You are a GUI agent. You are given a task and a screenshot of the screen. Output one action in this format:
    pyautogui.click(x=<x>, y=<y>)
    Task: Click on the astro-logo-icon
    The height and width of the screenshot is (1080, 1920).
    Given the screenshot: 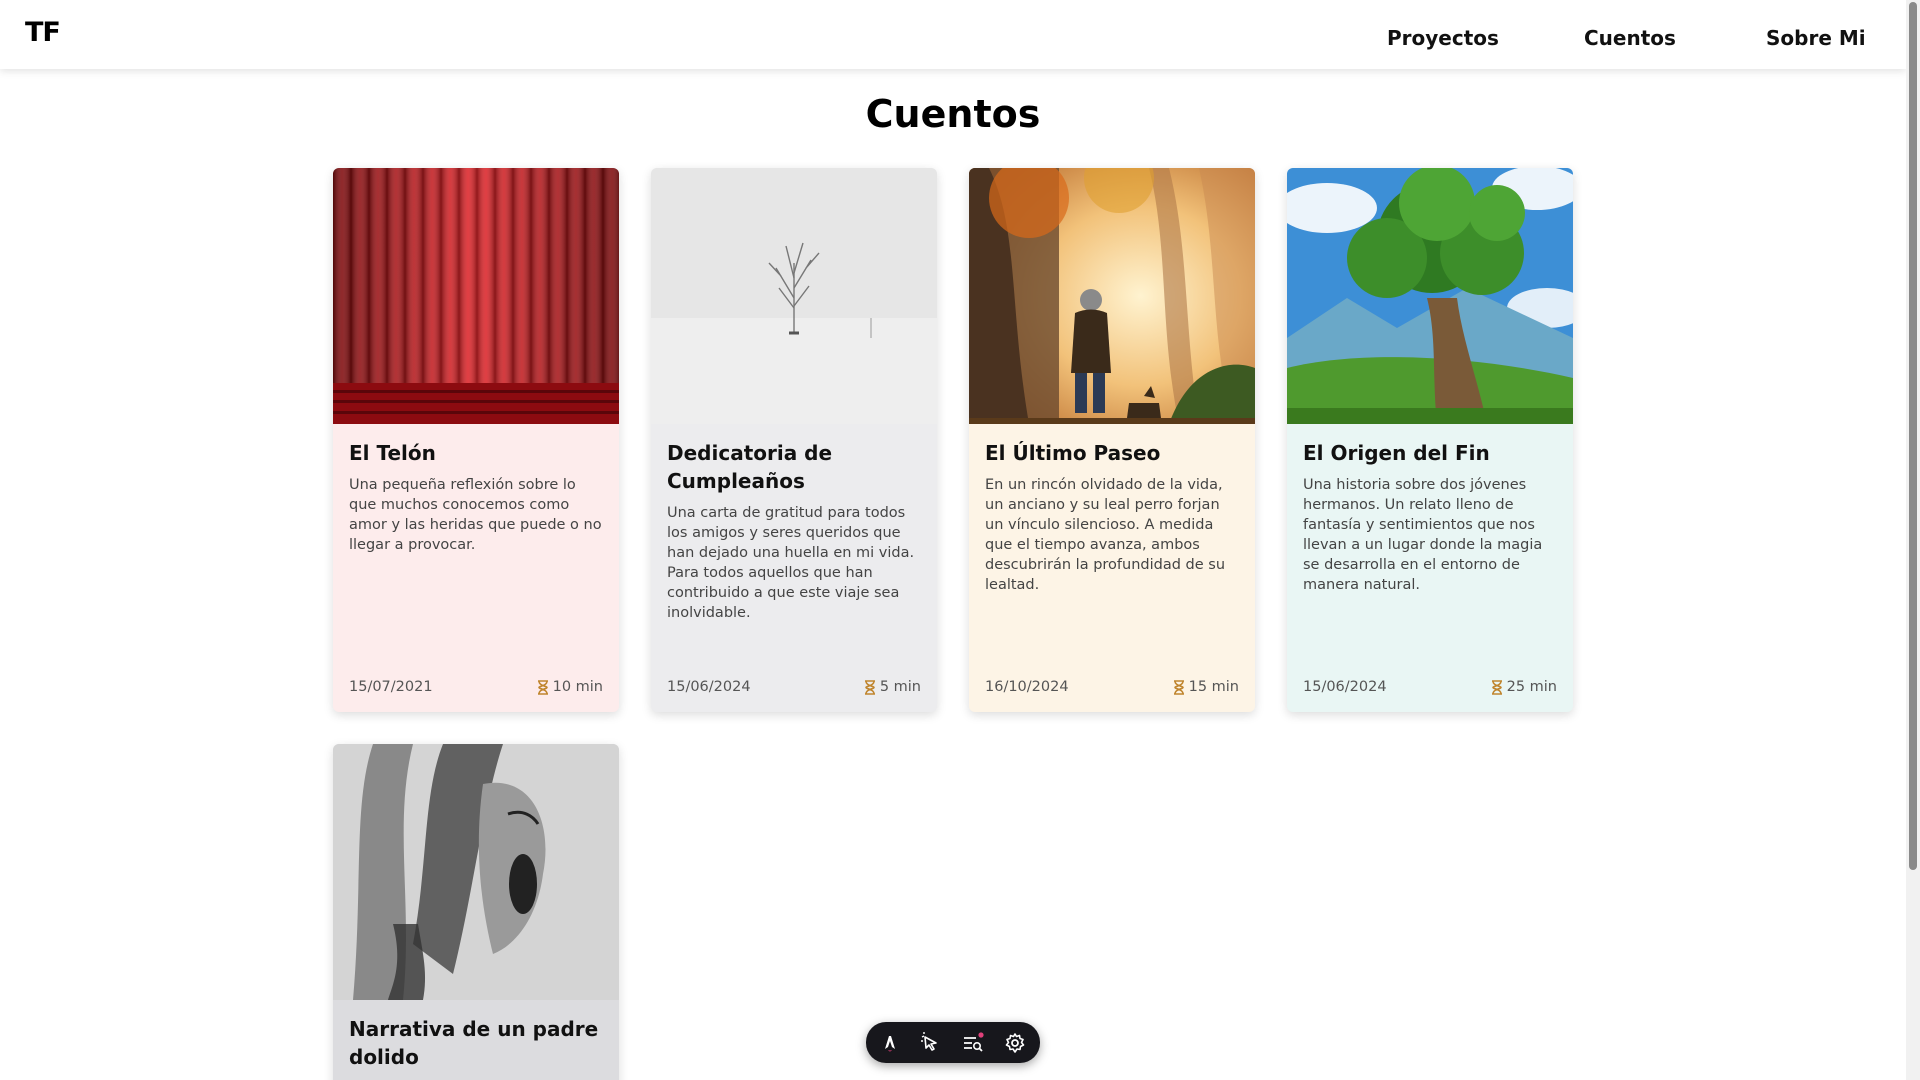 What is the action you would take?
    pyautogui.click(x=890, y=1043)
    